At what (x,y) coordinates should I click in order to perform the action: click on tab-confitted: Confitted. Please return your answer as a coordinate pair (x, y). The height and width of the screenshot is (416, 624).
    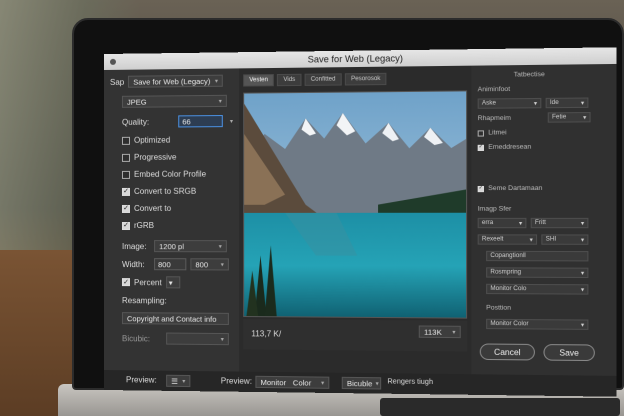
    Looking at the image, I should click on (323, 79).